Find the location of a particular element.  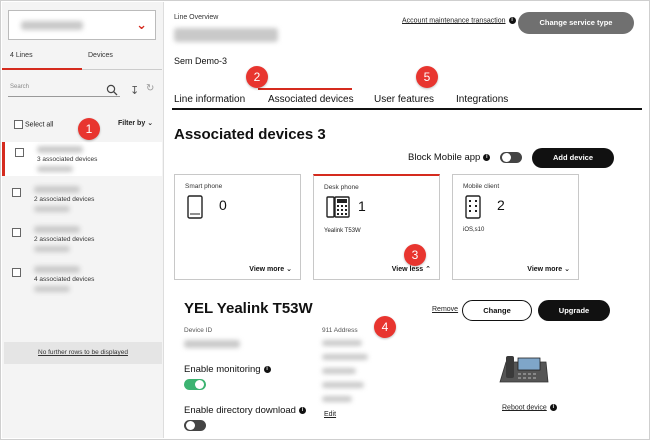

annotation-badge: 3 is located at coordinates (415, 255).